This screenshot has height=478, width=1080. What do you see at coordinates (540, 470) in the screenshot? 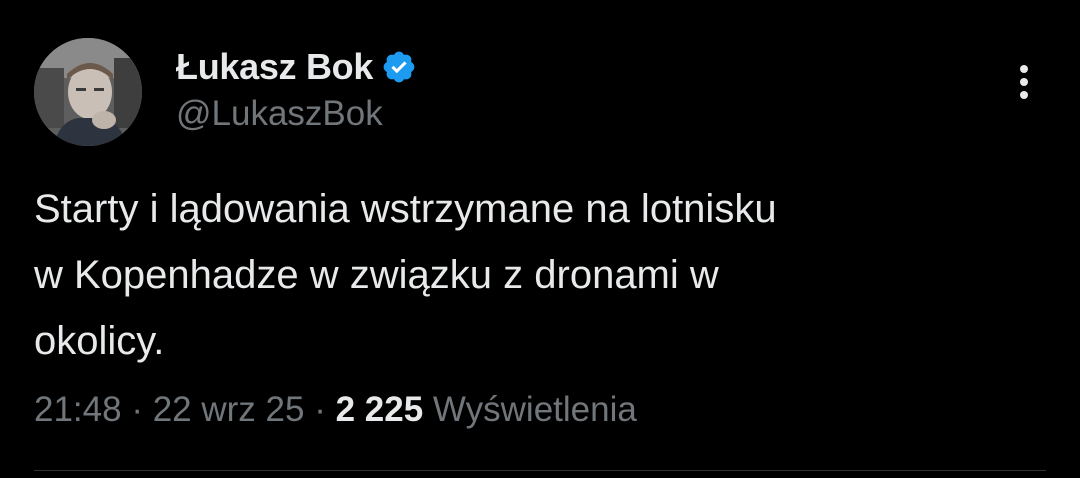
I see `divider` at bounding box center [540, 470].